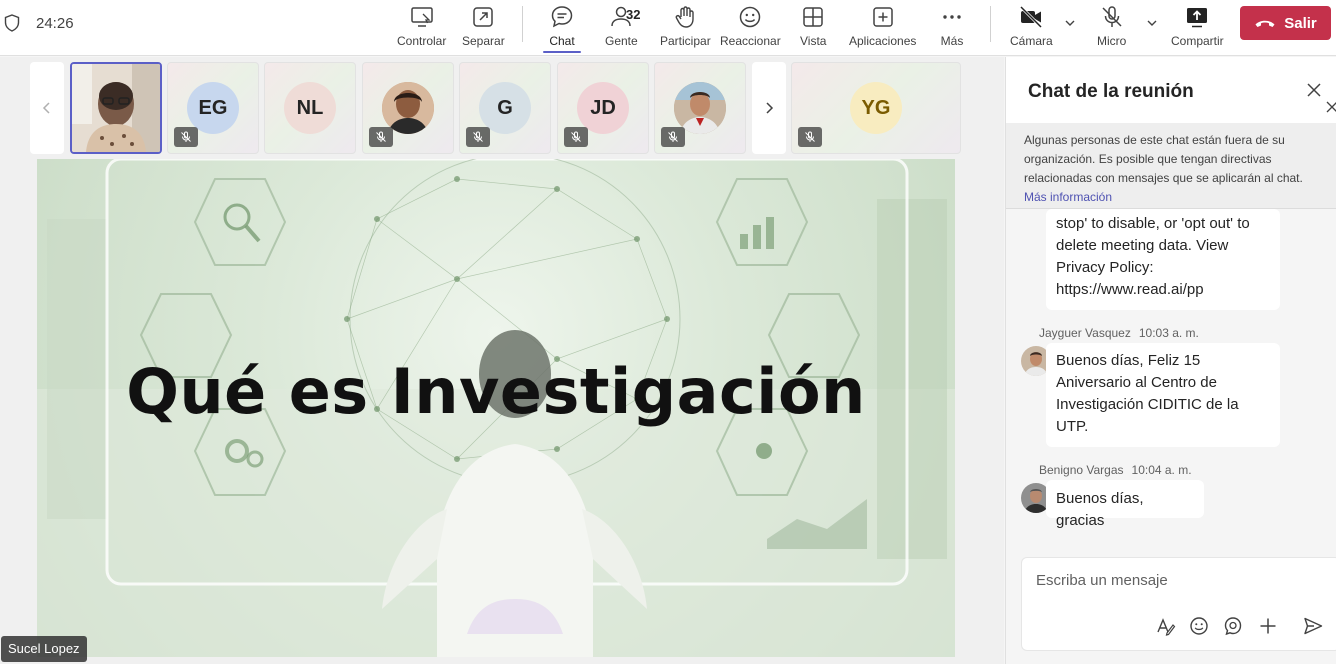  What do you see at coordinates (1112, 41) in the screenshot?
I see `micro-label: Micro` at bounding box center [1112, 41].